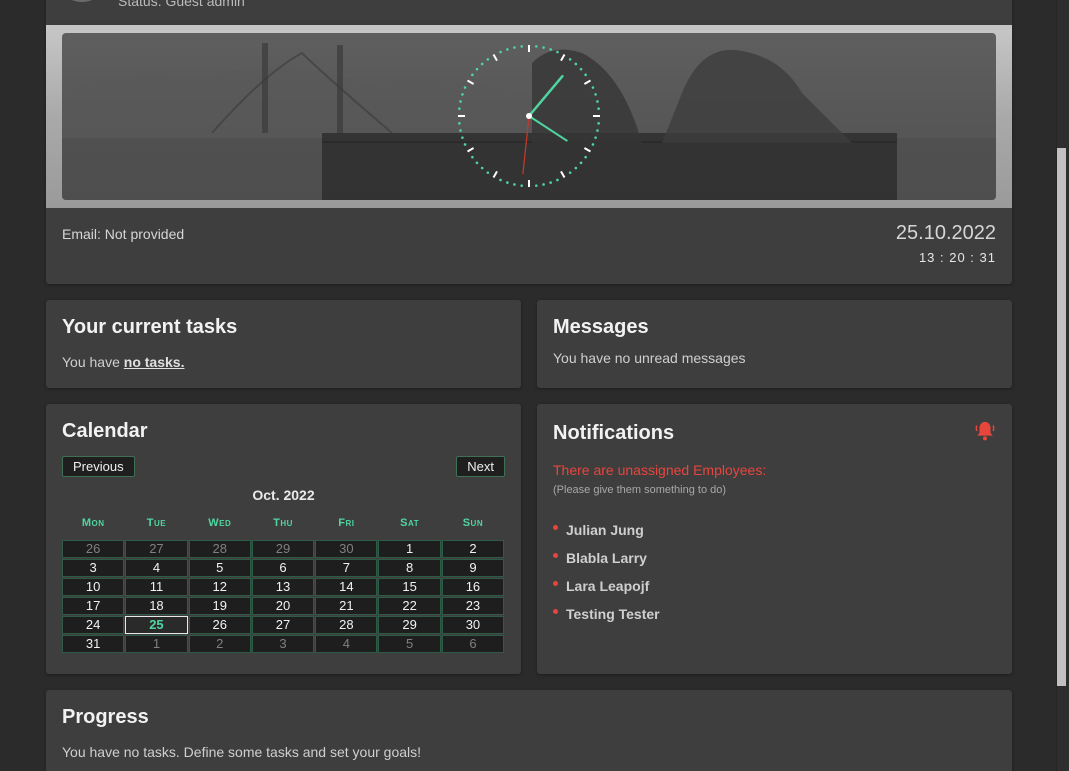 This screenshot has width=1069, height=771. What do you see at coordinates (473, 587) in the screenshot?
I see `calendar-day: 16` at bounding box center [473, 587].